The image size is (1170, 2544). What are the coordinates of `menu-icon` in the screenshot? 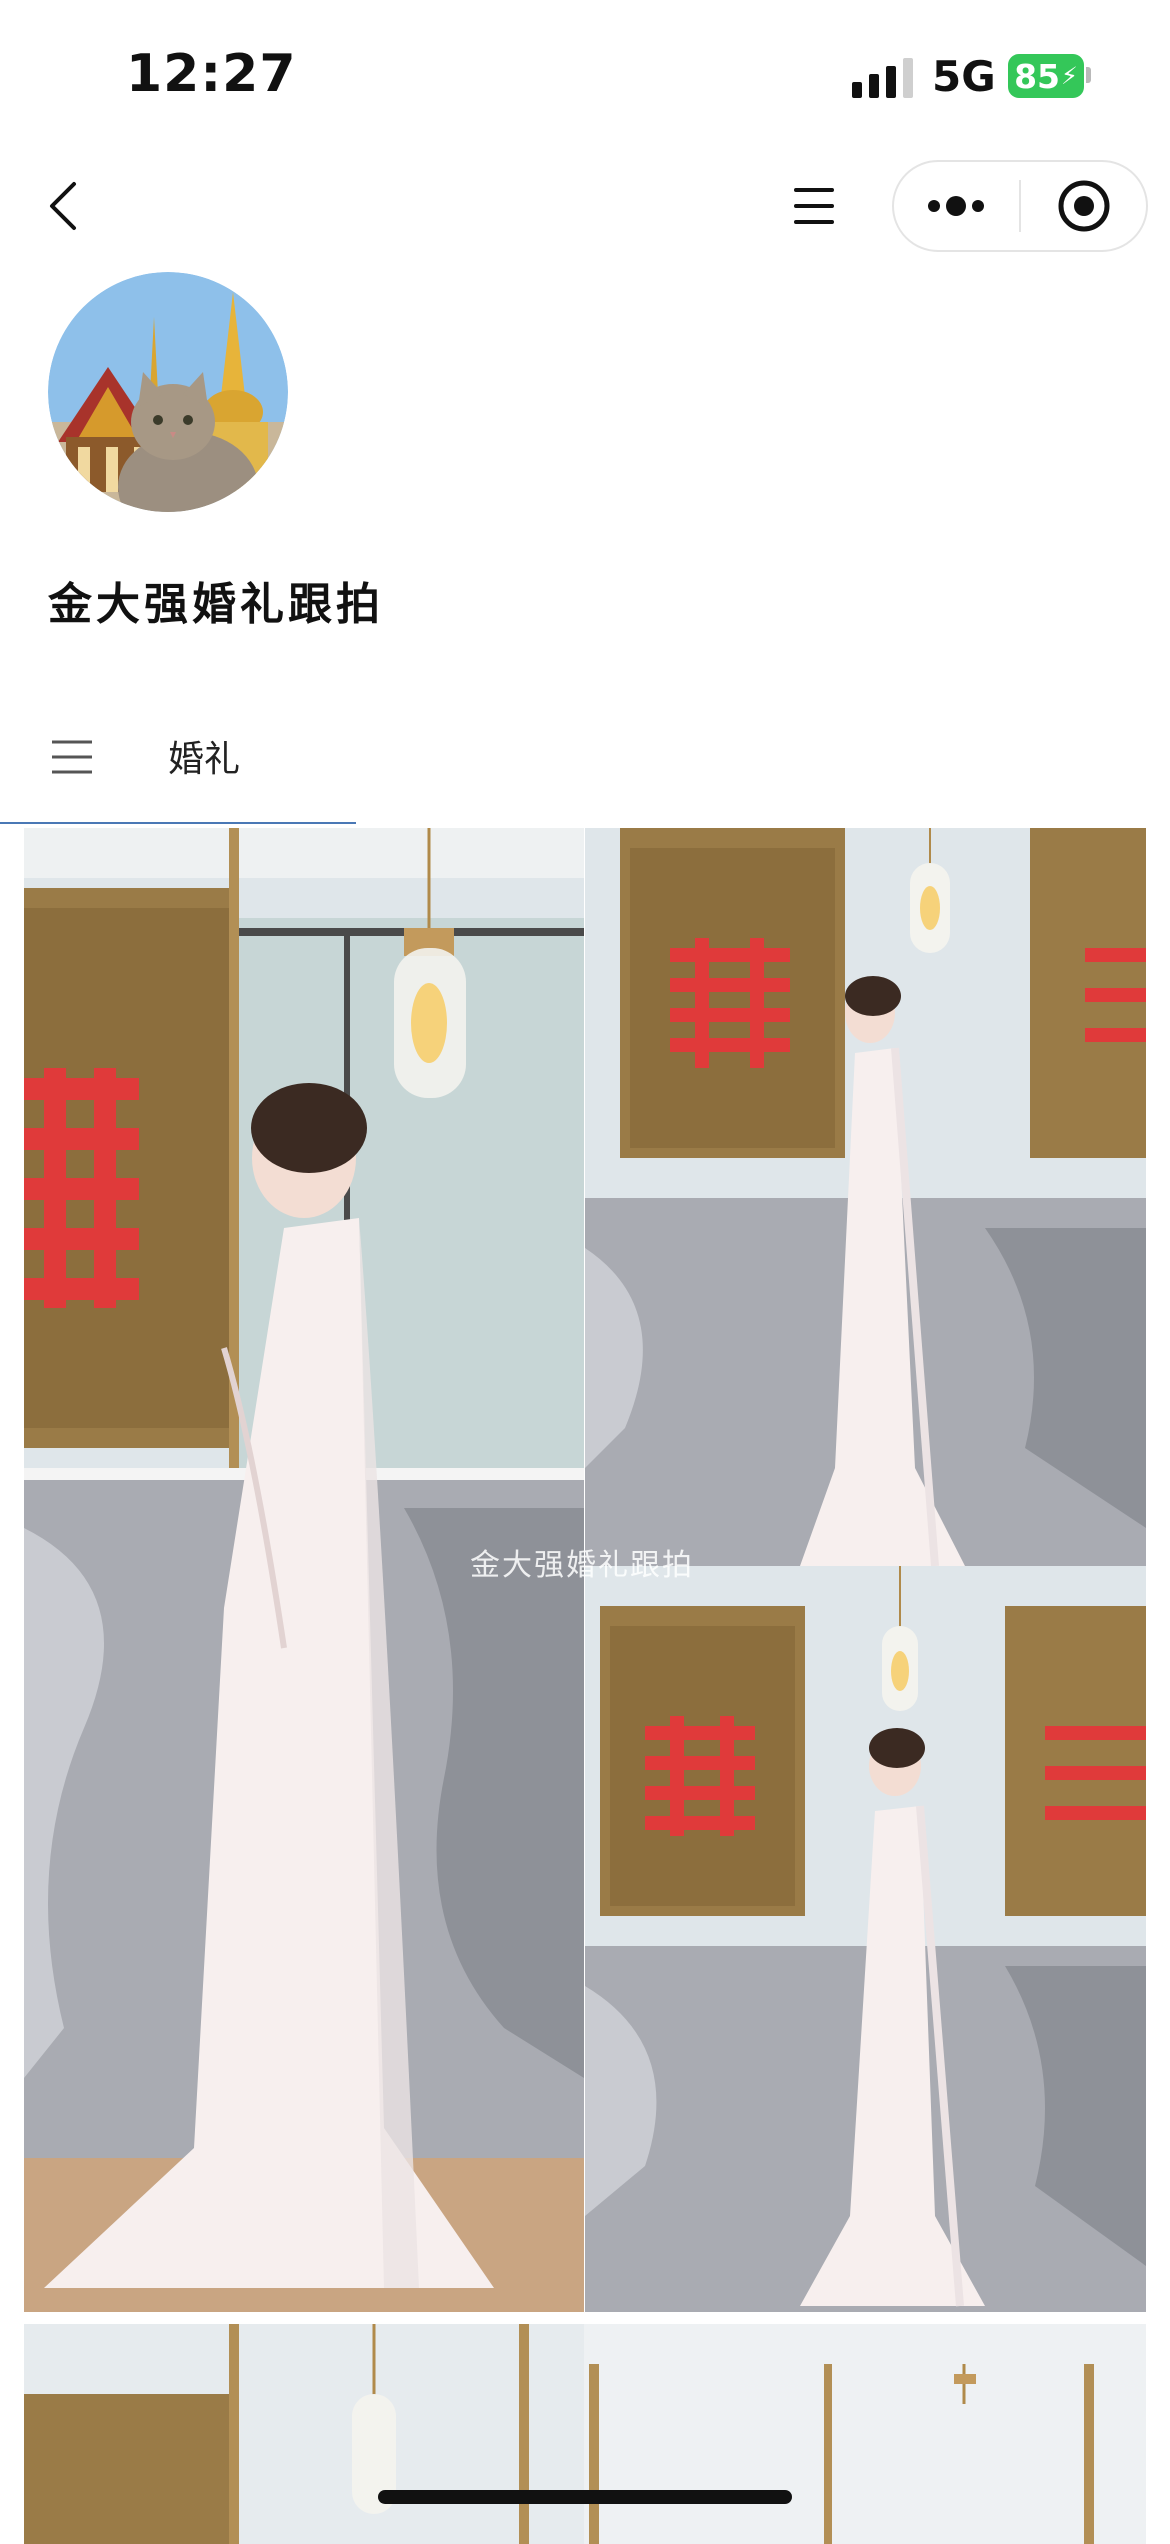 It's located at (814, 206).